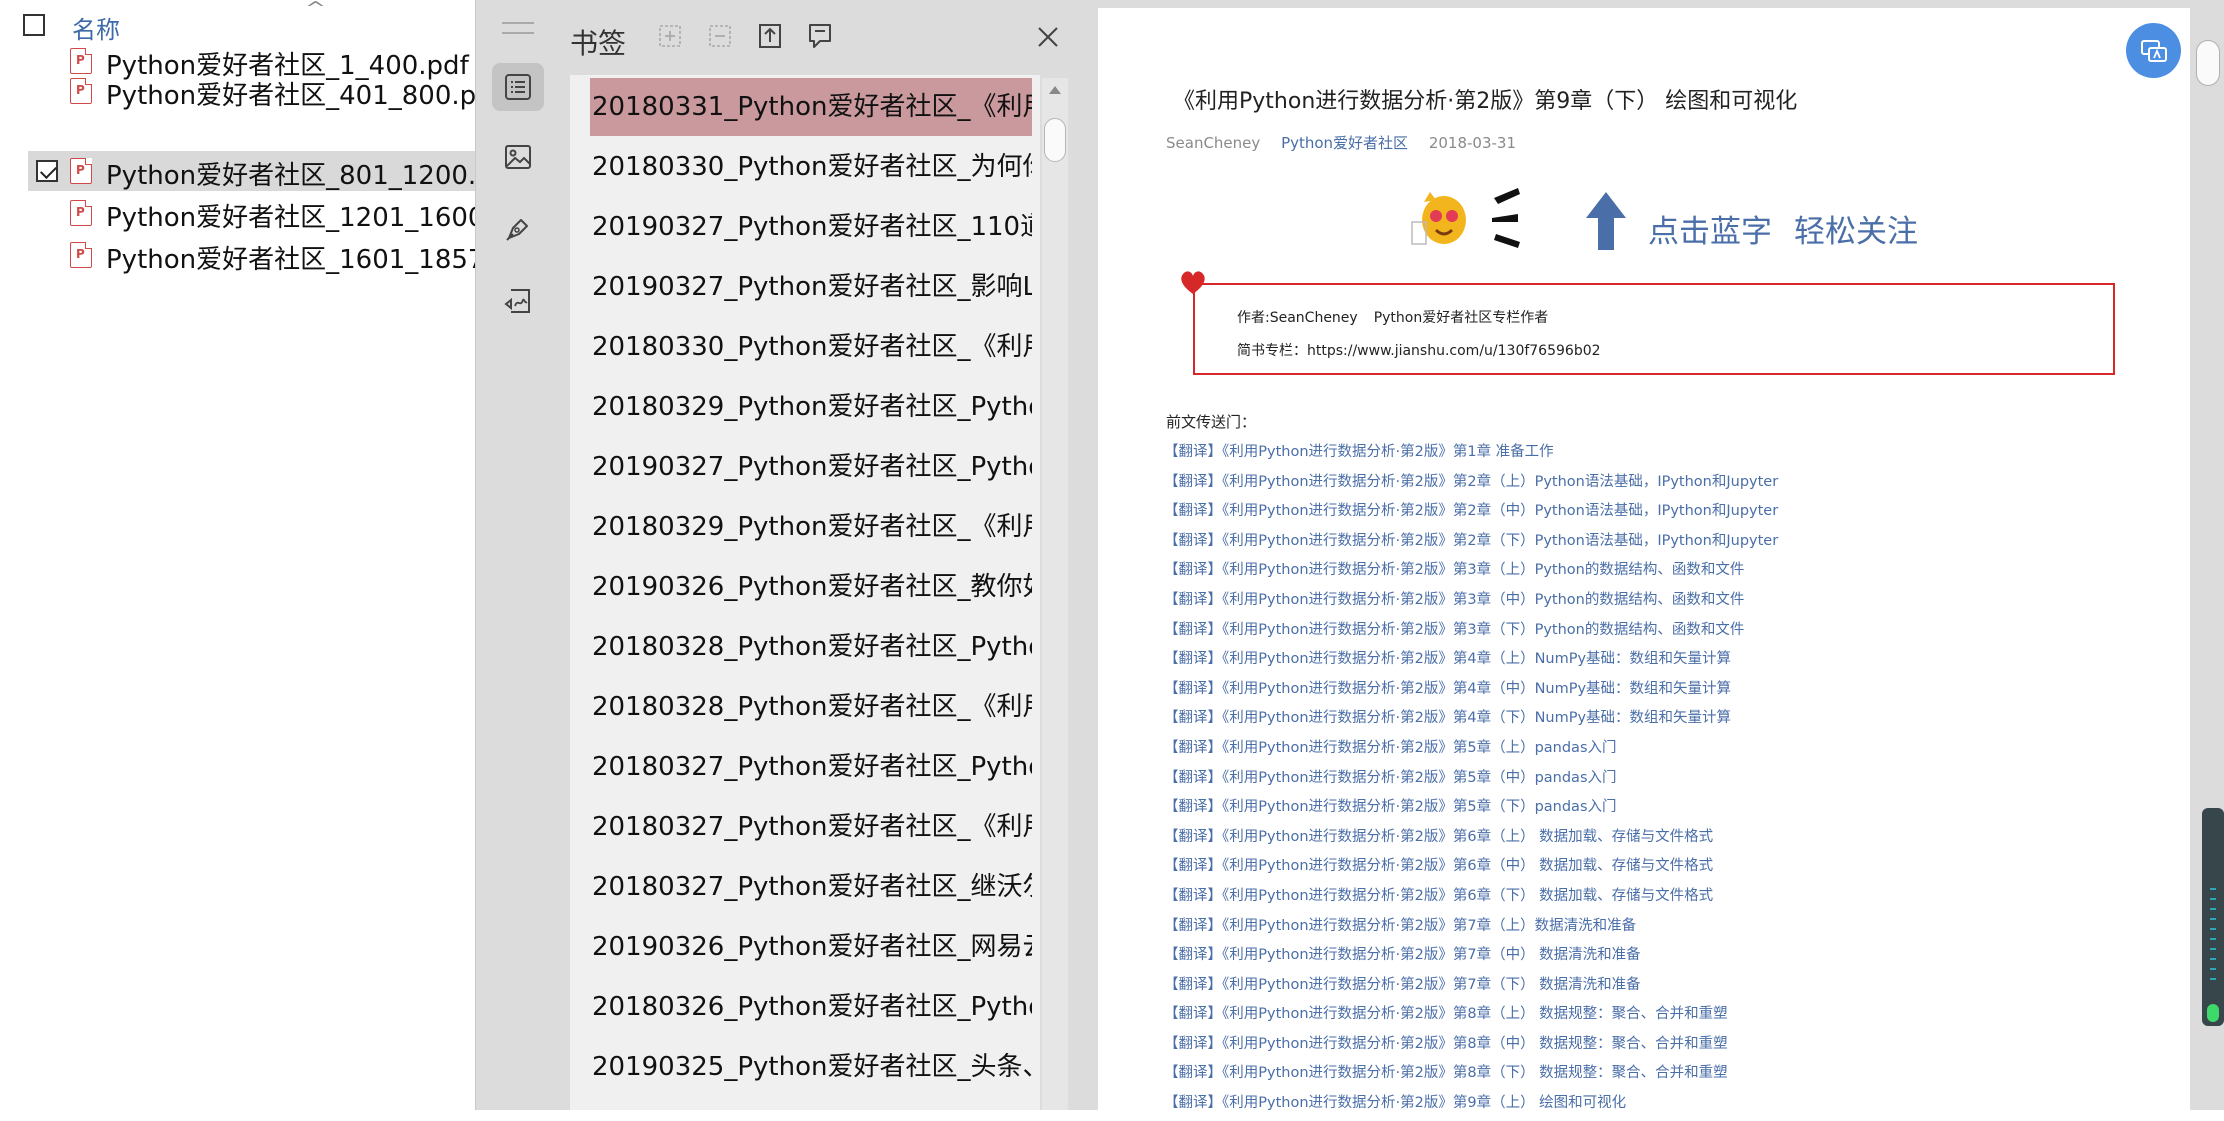 This screenshot has height=1121, width=2224. I want to click on close-icon, so click(1048, 37).